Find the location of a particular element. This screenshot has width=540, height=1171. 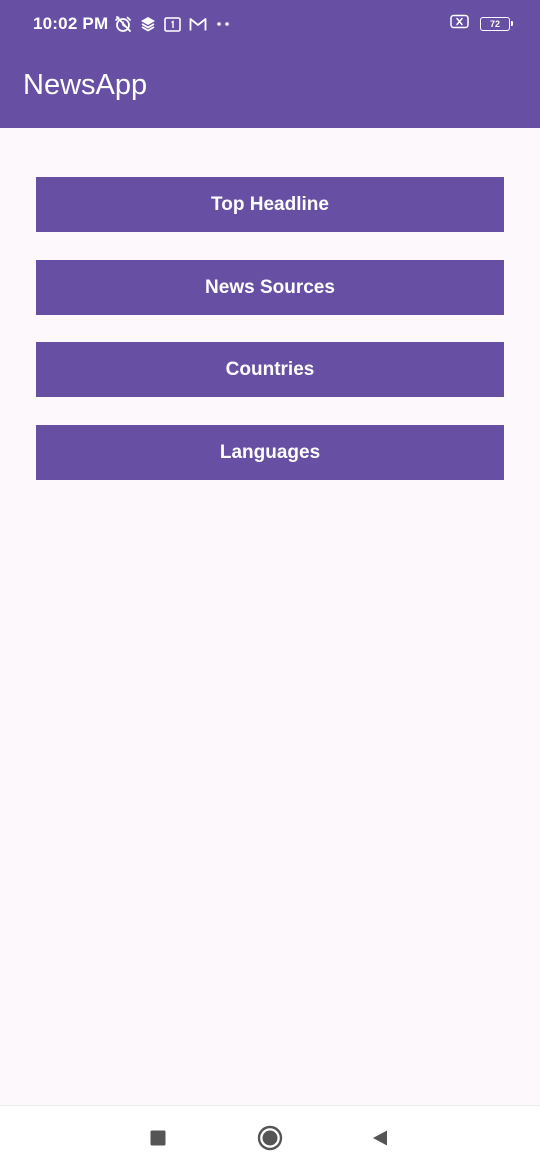

system-navigation-bar is located at coordinates (270, 1138).